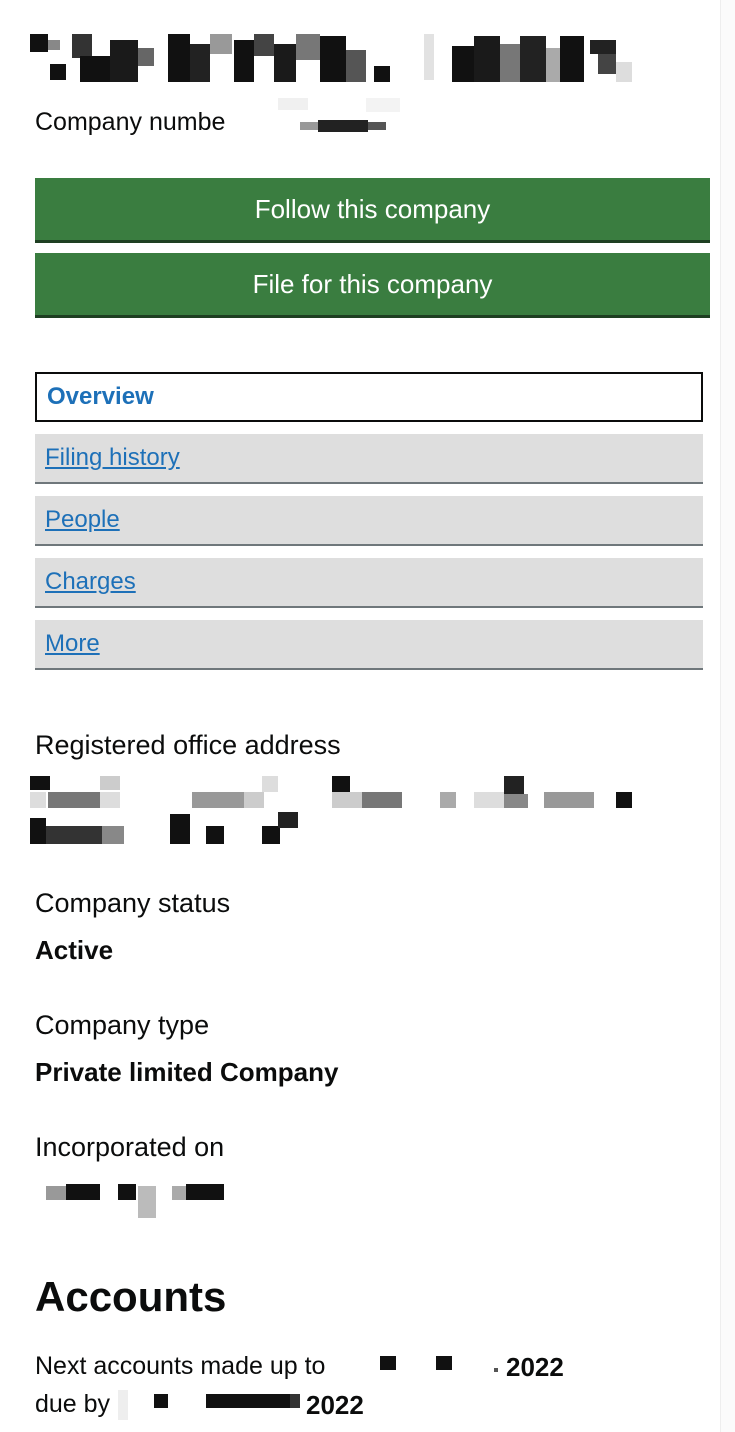 This screenshot has width=735, height=1432. I want to click on tab-charges: Charges, so click(369, 583).